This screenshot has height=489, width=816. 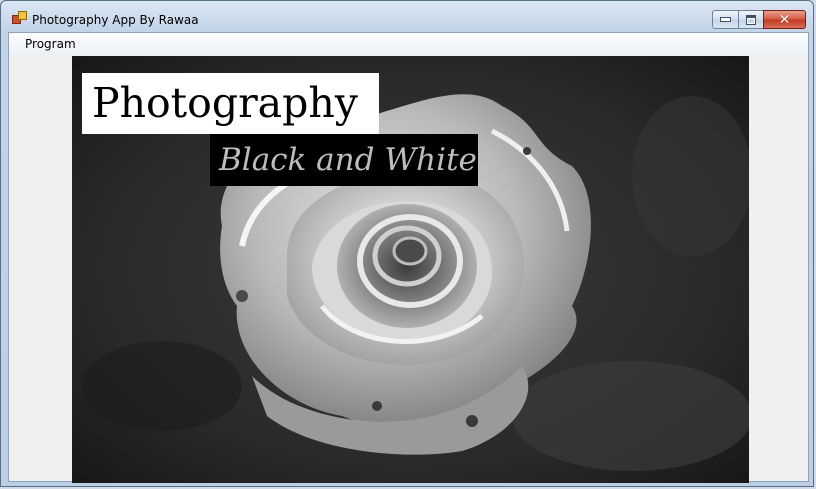 I want to click on menu-item-program: Program, so click(x=50, y=44).